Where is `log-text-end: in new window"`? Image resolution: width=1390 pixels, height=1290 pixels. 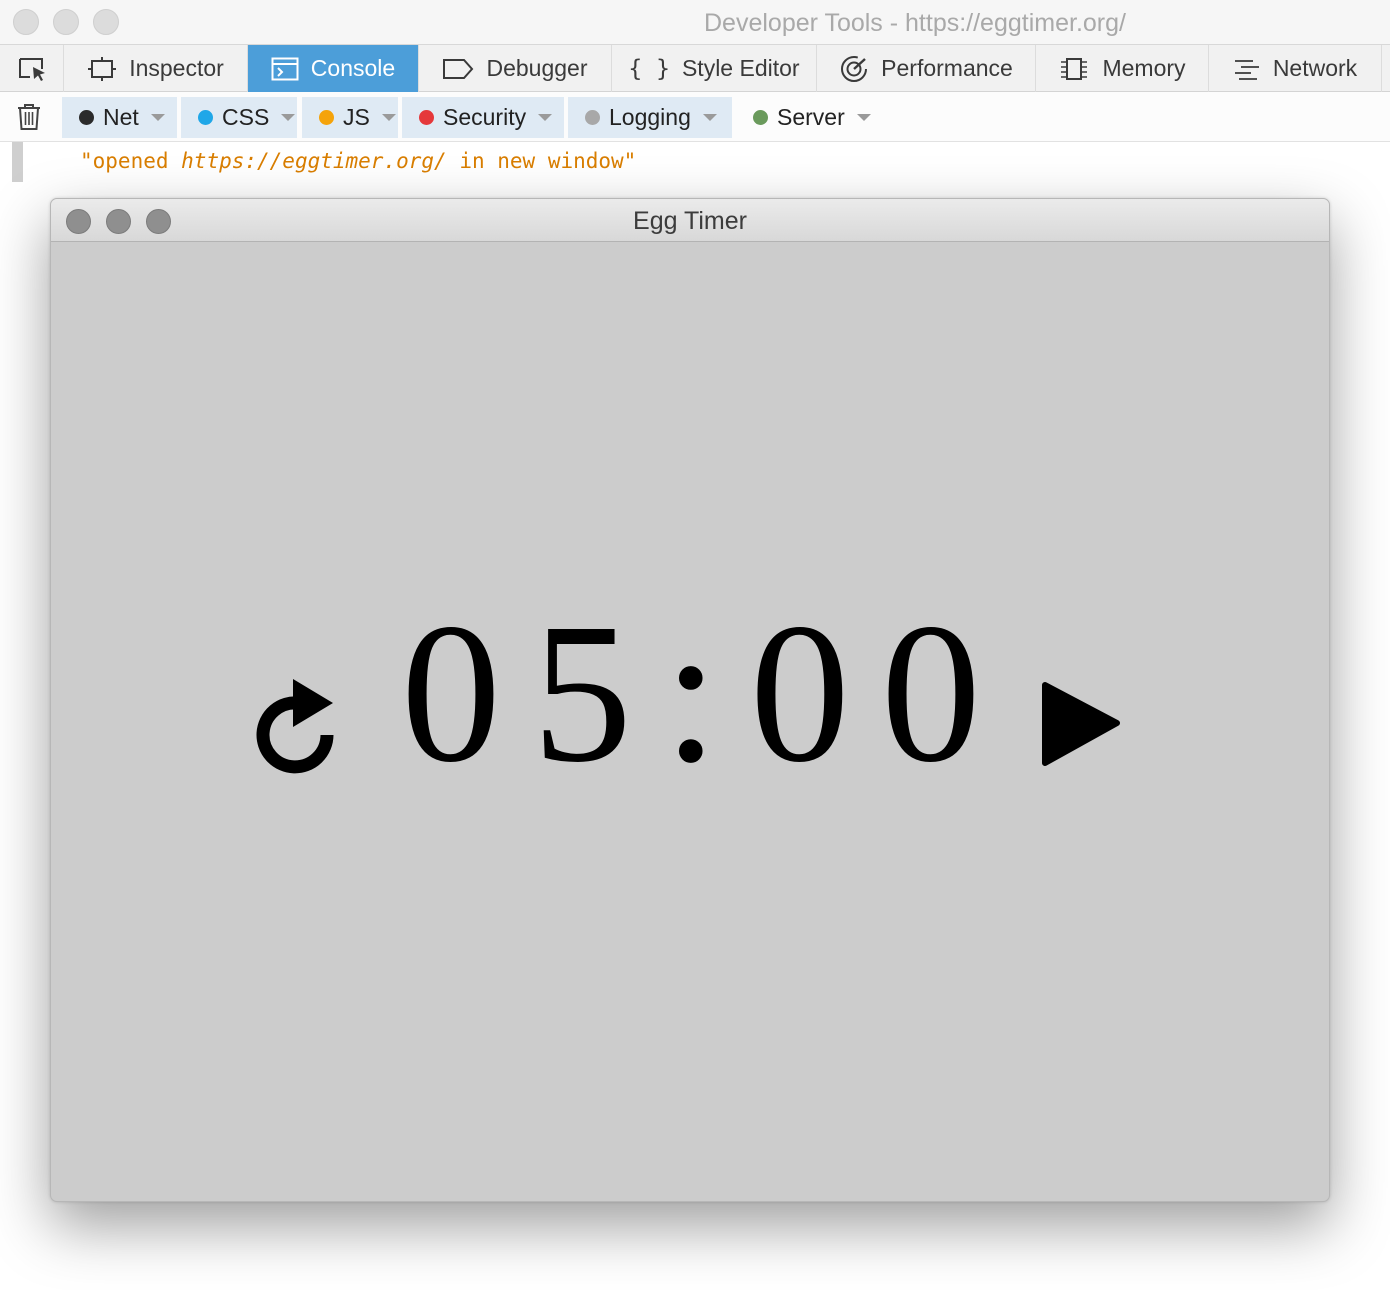
log-text-end: in new window" is located at coordinates (541, 161).